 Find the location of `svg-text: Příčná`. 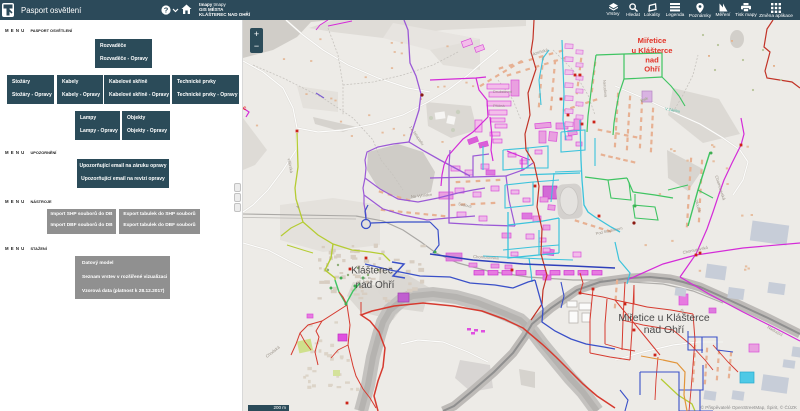

svg-text: Příčná is located at coordinates (499, 105).